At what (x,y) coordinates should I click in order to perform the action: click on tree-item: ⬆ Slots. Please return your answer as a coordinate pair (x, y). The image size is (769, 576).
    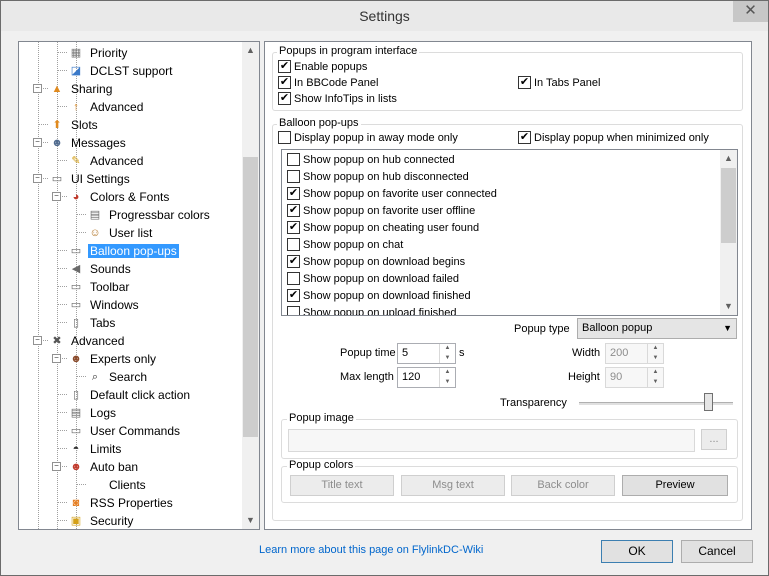
    Looking at the image, I should click on (74, 124).